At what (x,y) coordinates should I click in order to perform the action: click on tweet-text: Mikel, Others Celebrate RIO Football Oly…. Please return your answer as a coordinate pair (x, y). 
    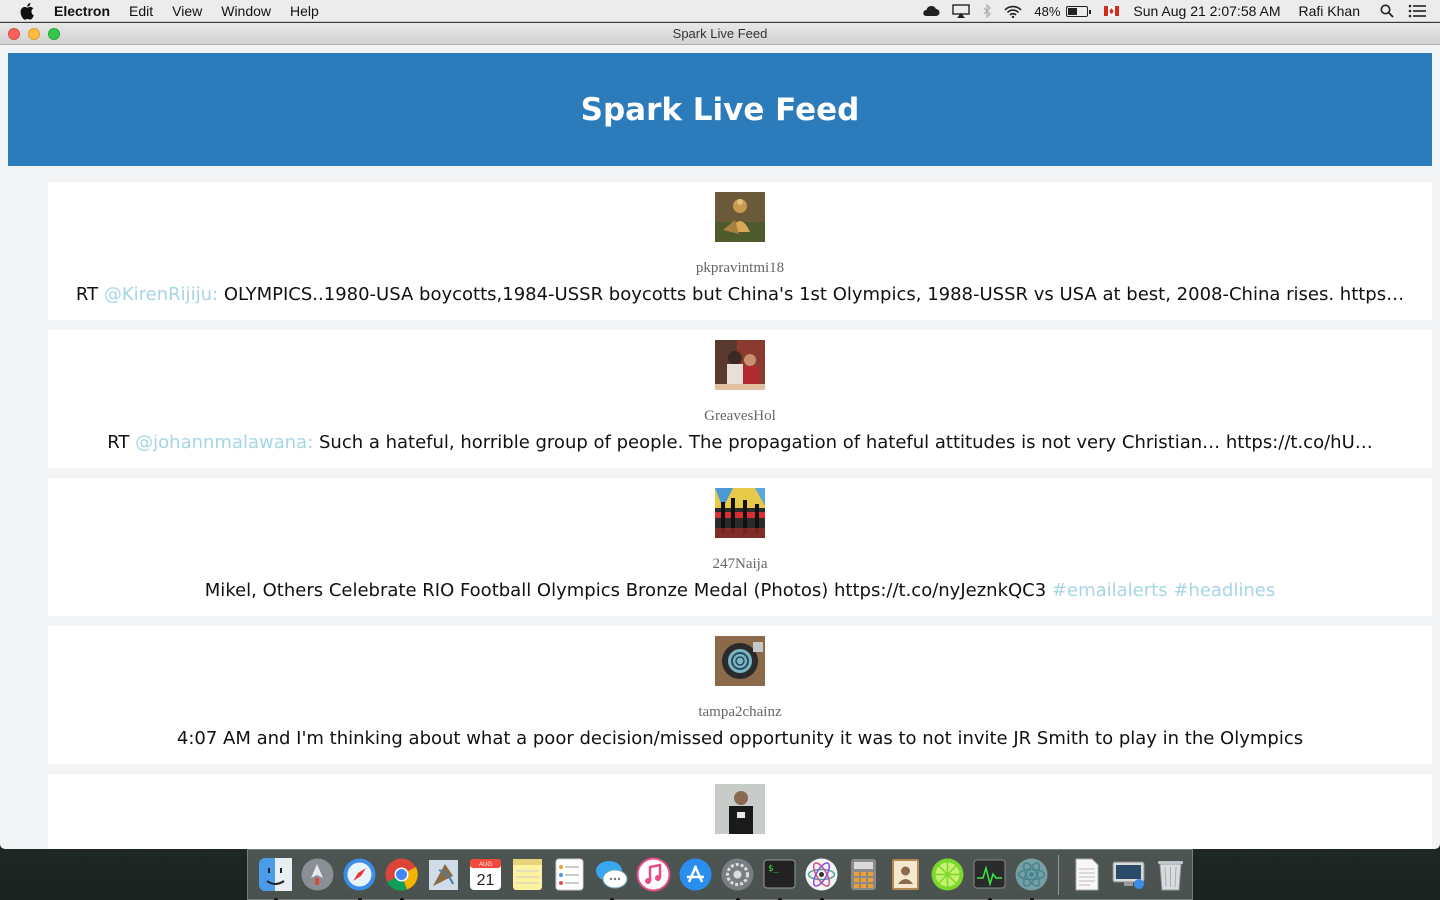
    Looking at the image, I should click on (740, 590).